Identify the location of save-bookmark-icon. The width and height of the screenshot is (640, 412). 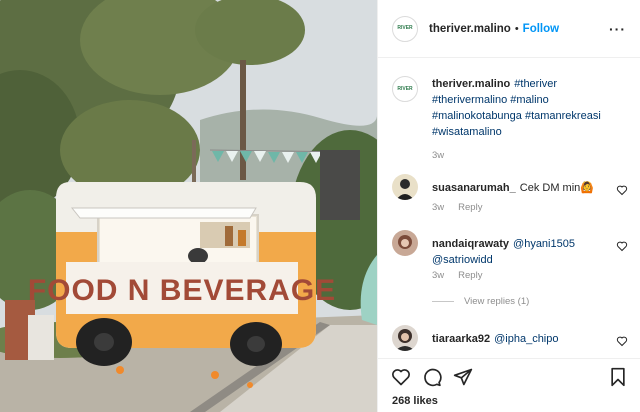
(618, 377).